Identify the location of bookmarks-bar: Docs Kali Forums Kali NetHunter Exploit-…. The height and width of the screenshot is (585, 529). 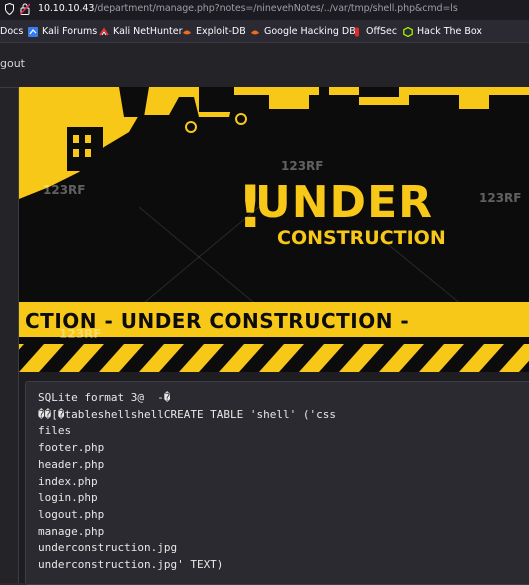
(264, 32).